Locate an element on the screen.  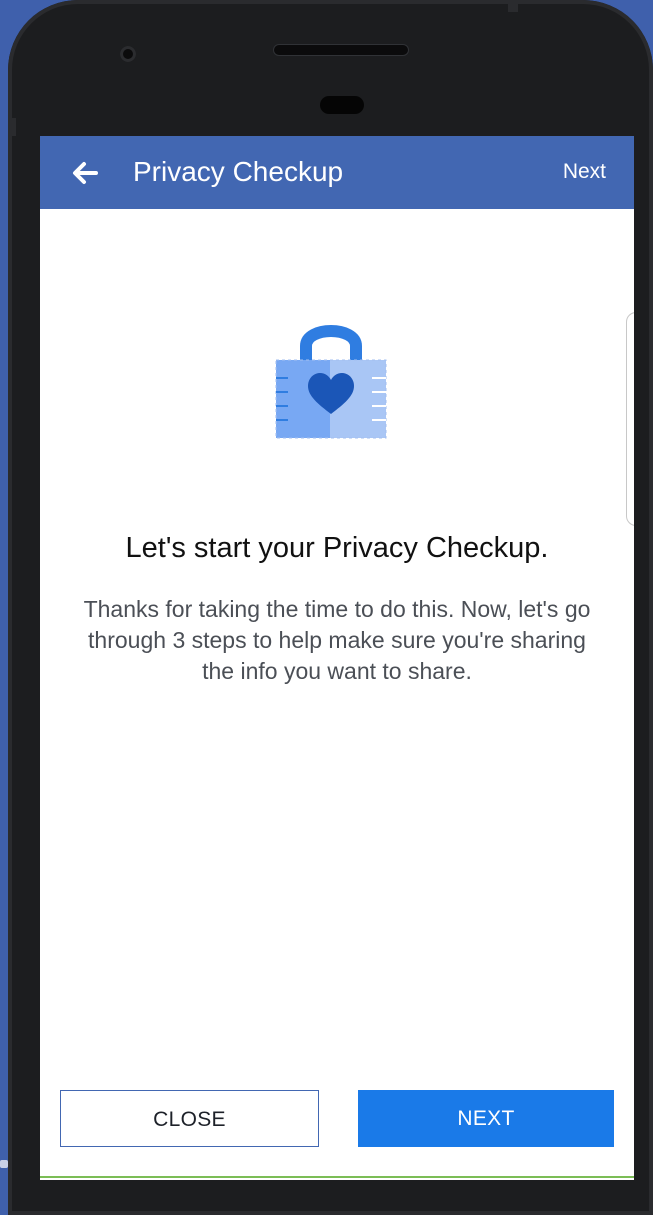
lock-heart-icon is located at coordinates (331, 376).